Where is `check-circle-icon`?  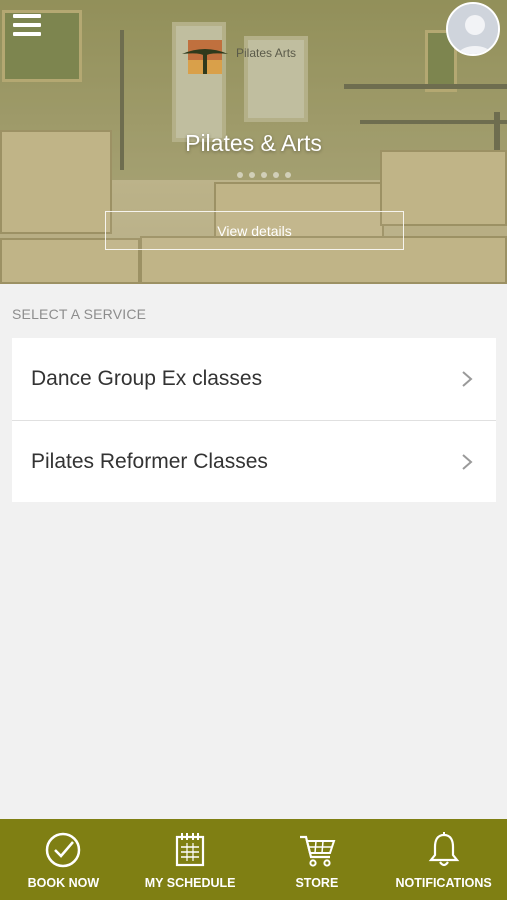 check-circle-icon is located at coordinates (63, 850).